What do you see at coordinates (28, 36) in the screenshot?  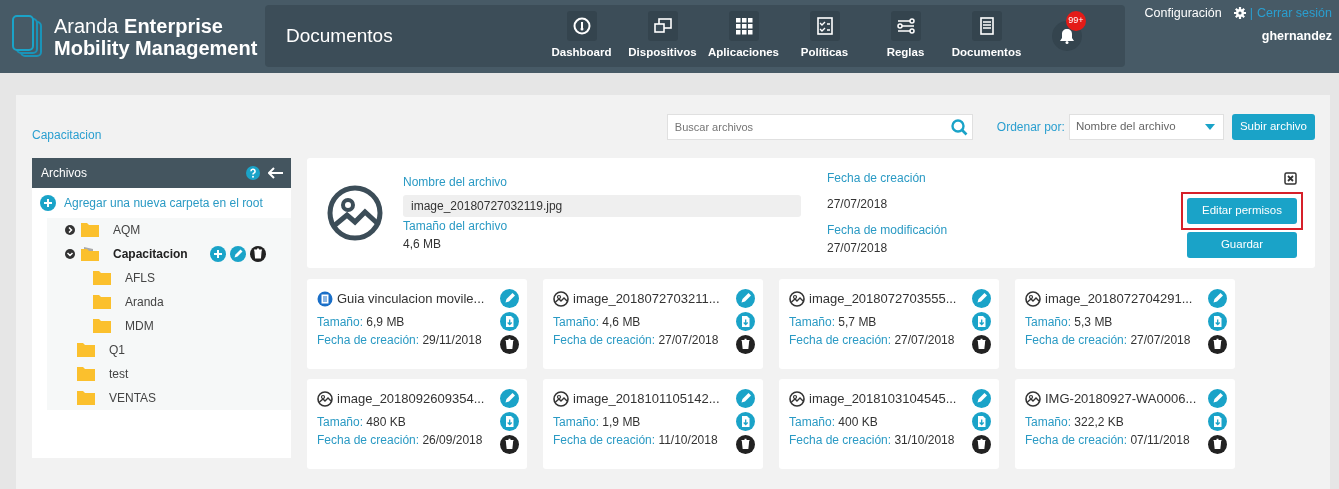 I see `phones-logo-icon` at bounding box center [28, 36].